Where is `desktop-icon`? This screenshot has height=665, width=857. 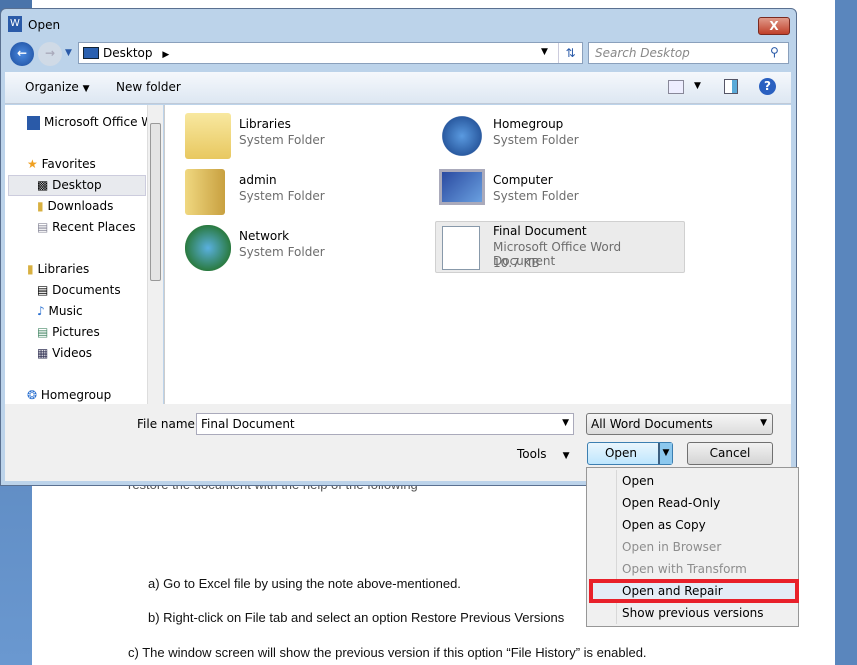
desktop-icon is located at coordinates (91, 53).